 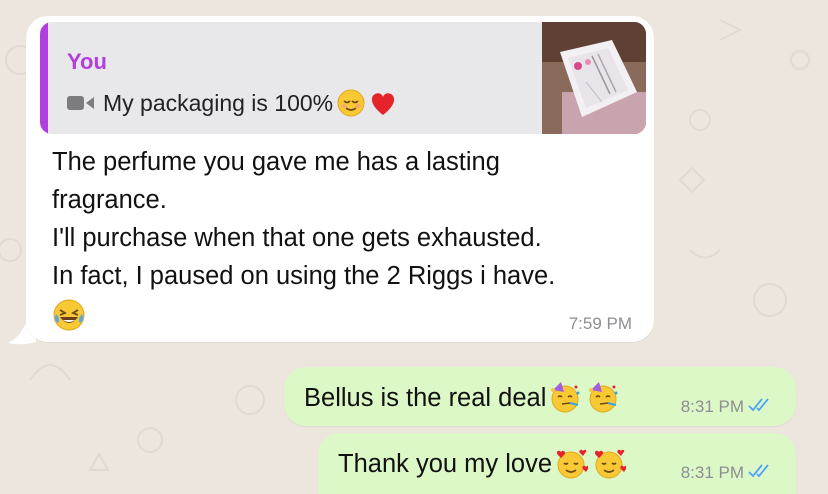 I want to click on relieved-face-icon, so click(x=351, y=103).